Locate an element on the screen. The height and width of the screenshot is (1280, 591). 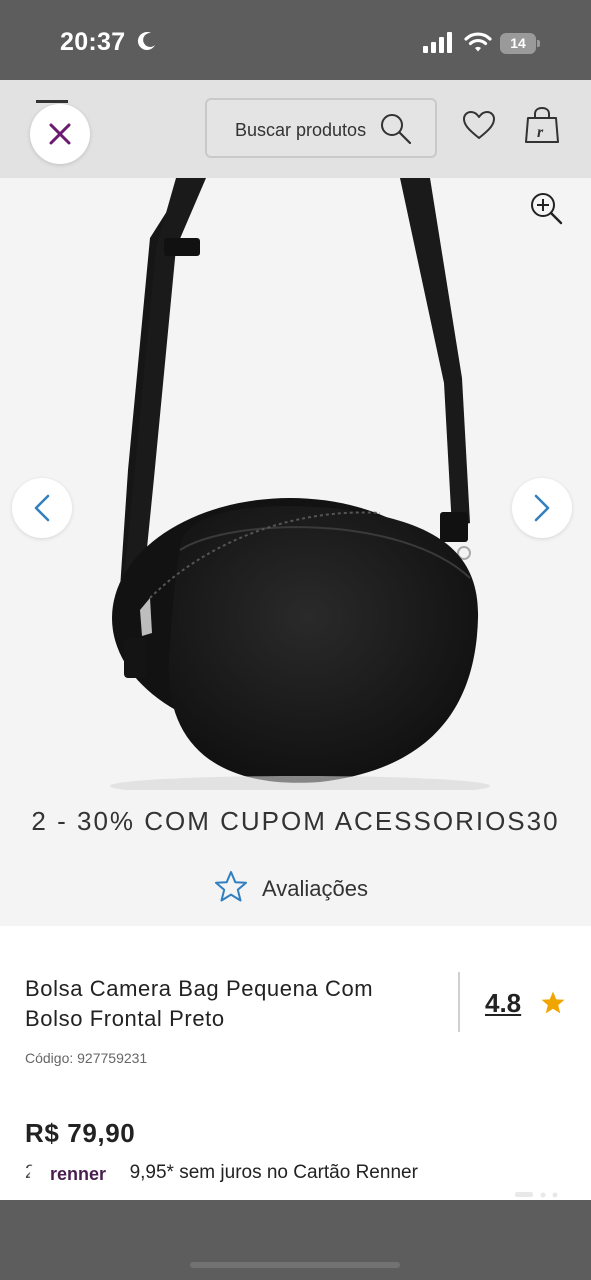
site-header: Buscar produtos r is located at coordinates (295, 129).